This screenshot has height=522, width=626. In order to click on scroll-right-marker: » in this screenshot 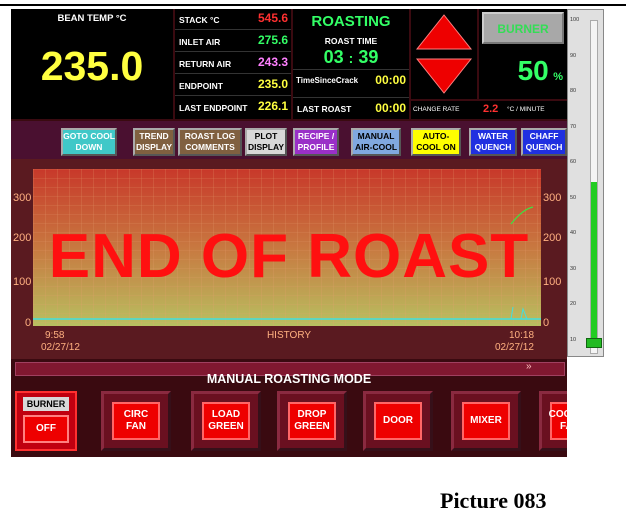, I will do `click(529, 366)`.